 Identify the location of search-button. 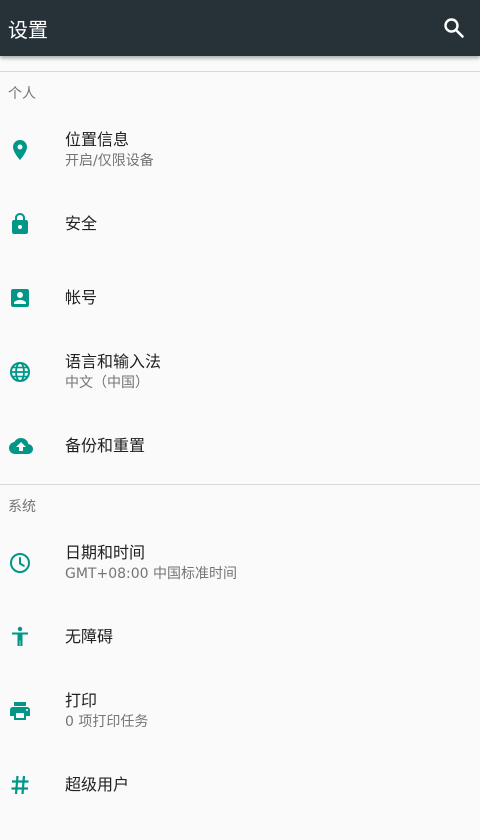
(454, 28).